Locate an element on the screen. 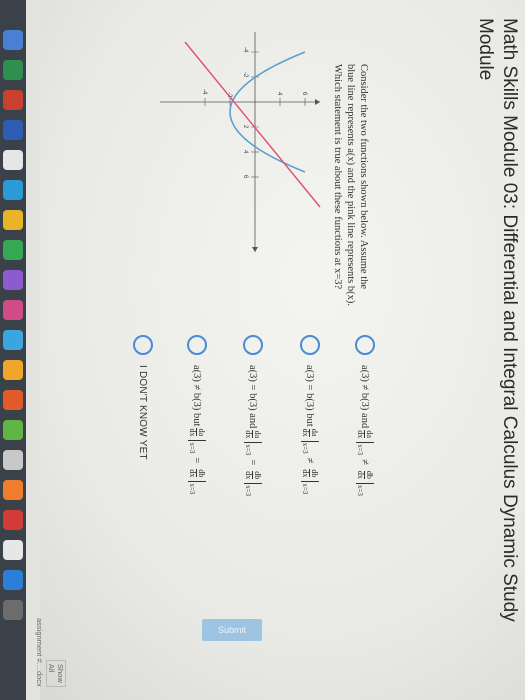 Image resolution: width=525 pixels, height=700 pixels. x-axis-arrow is located at coordinates (255, 249).